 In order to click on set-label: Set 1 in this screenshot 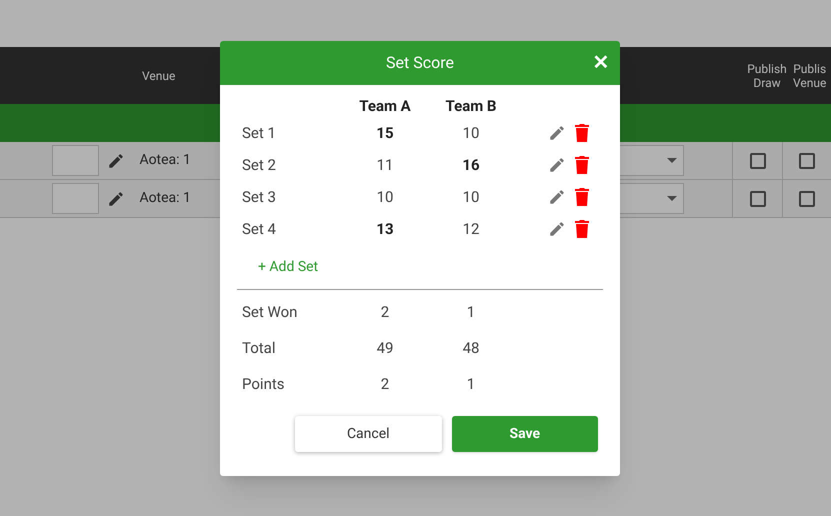, I will do `click(259, 133)`.